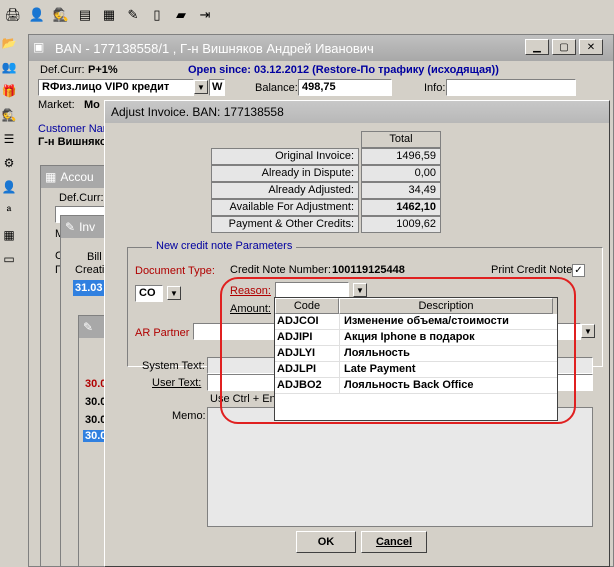 This screenshot has width=614, height=567. What do you see at coordinates (401, 224) in the screenshot?
I see `summary-value: 1009,62` at bounding box center [401, 224].